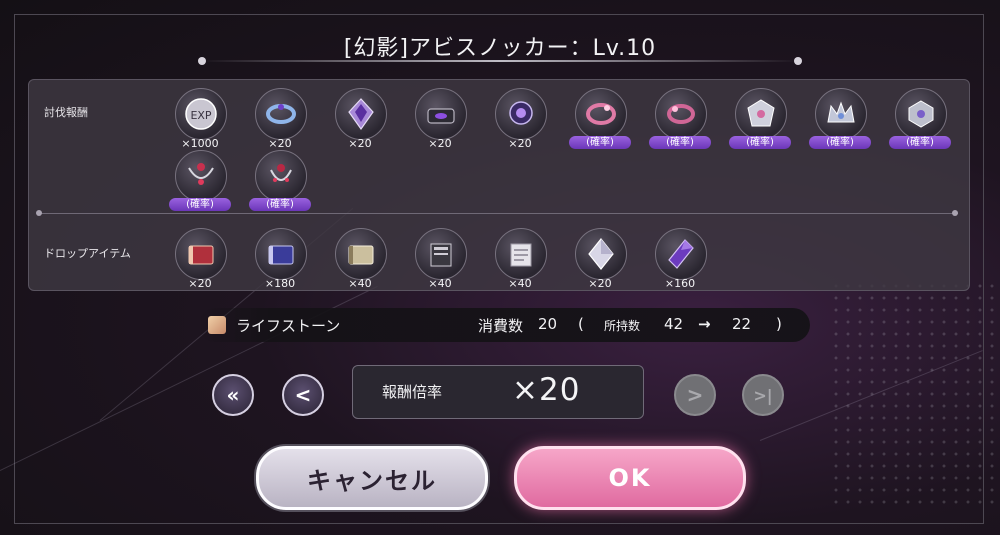 This screenshot has height=535, width=1000. I want to click on owned-after: 22, so click(742, 324).